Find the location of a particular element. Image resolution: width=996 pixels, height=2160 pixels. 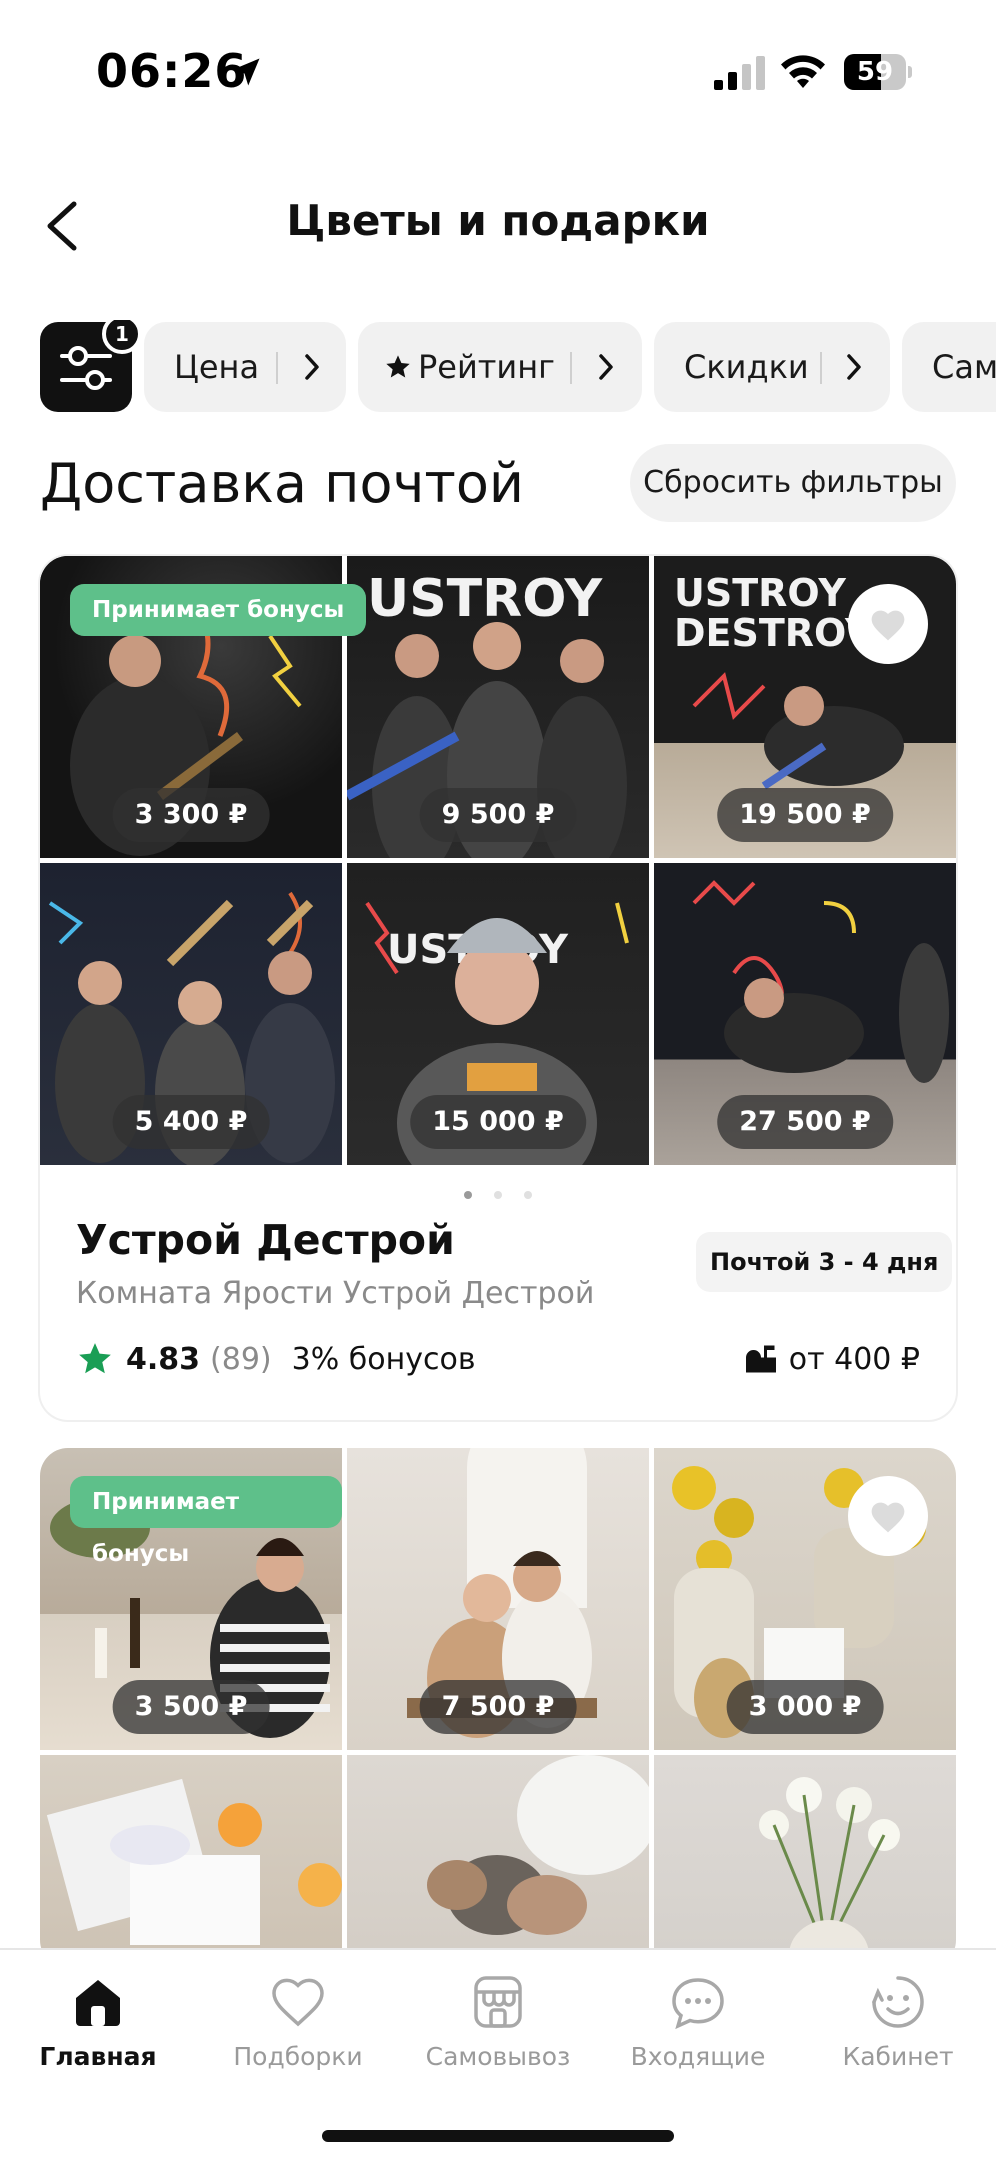

shop-name: Устрой Дестрой is located at coordinates (265, 1240).